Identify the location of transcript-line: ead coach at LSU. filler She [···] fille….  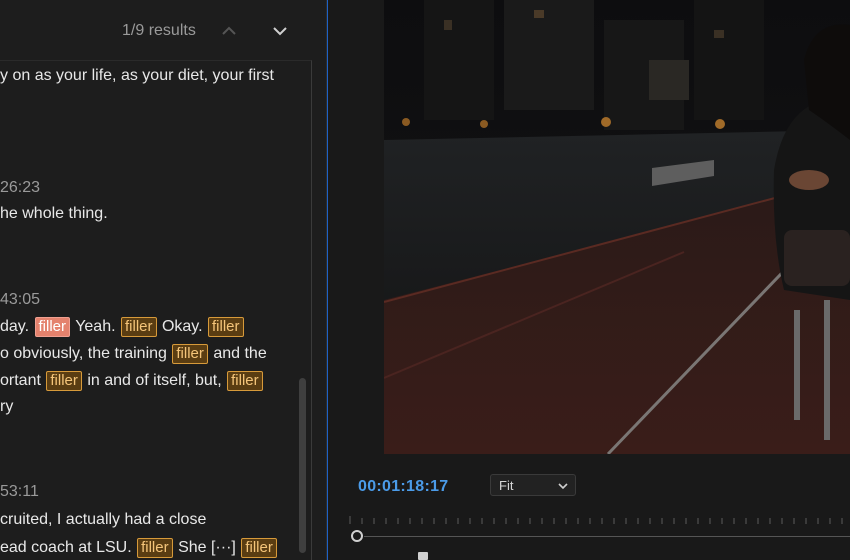
(139, 548).